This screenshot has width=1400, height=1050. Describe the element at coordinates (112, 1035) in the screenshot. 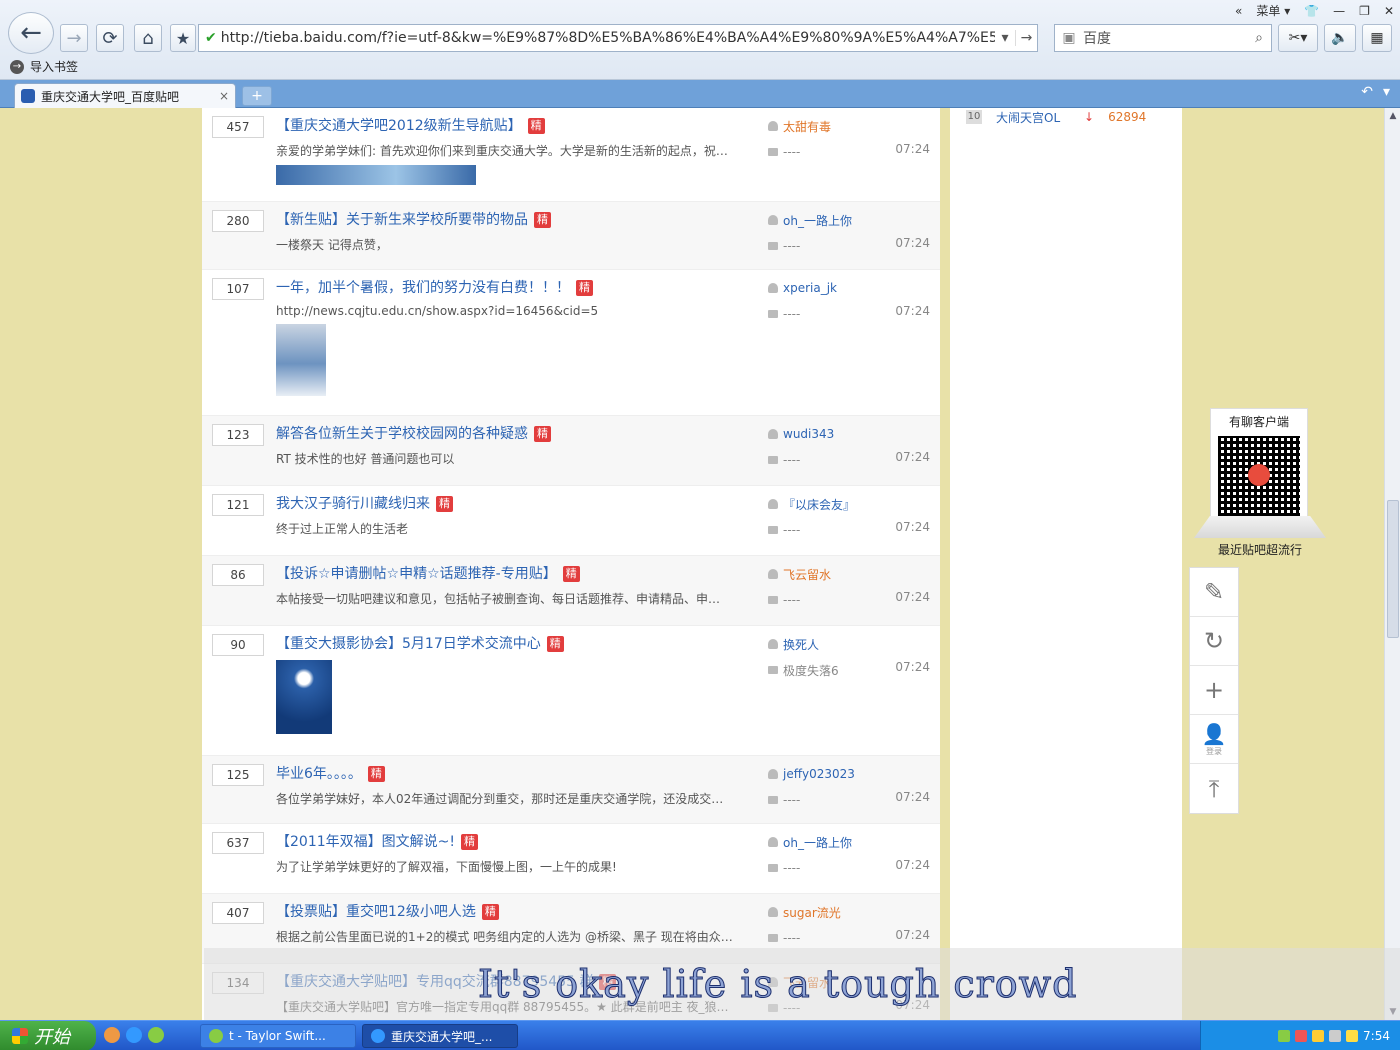

I see `firefox-icon` at that location.